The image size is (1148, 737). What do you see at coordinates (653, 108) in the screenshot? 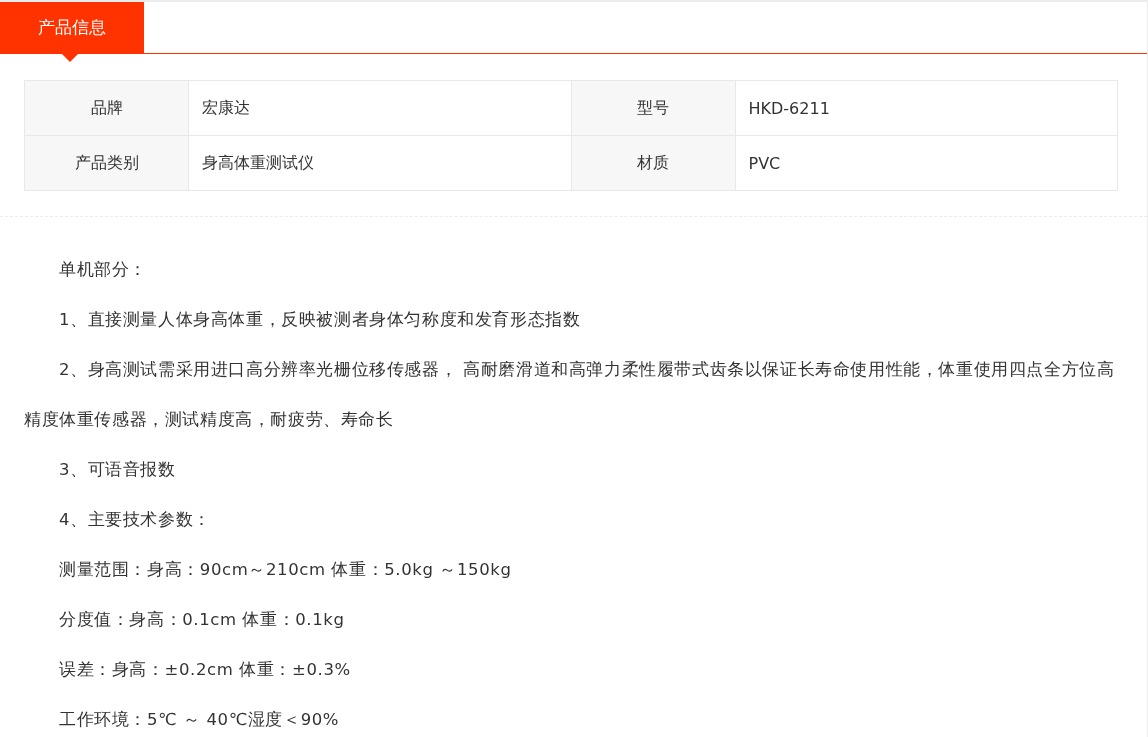
I see `spec-label: 型号` at bounding box center [653, 108].